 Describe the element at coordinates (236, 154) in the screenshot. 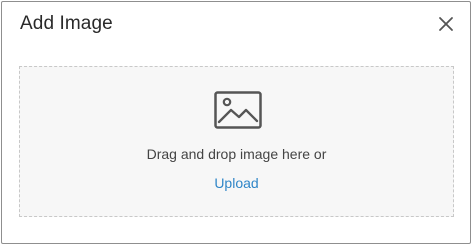

I see `dropzone-instruction: Drag and drop image here or` at that location.